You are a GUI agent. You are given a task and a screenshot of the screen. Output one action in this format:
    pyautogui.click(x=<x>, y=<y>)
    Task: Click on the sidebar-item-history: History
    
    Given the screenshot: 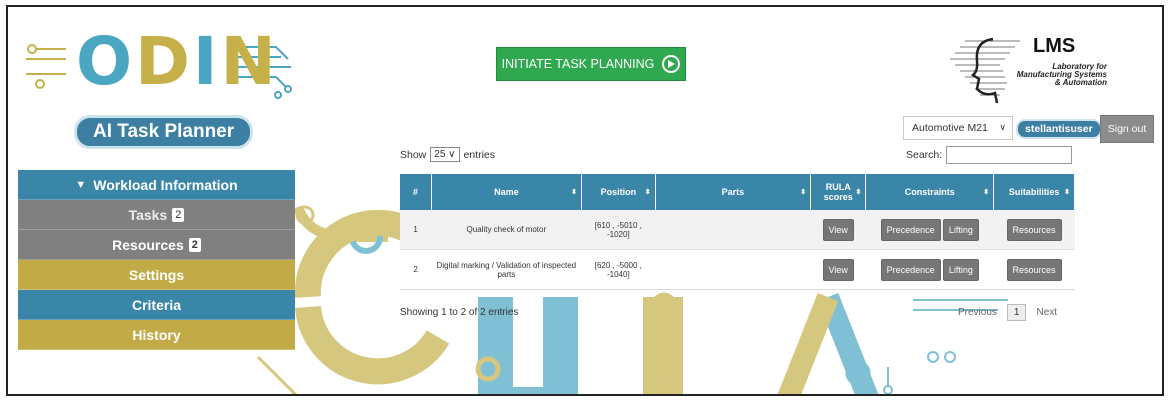 What is the action you would take?
    pyautogui.click(x=156, y=335)
    